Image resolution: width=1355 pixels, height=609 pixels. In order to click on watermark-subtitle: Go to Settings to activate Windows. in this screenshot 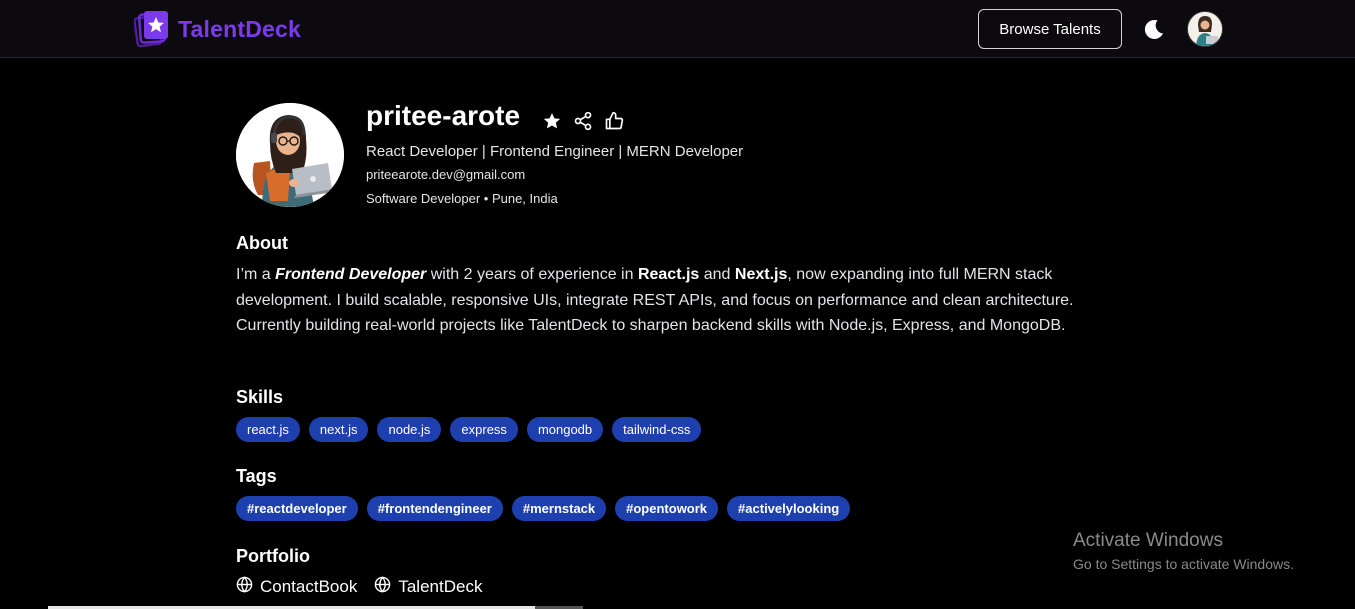, I will do `click(1183, 564)`.